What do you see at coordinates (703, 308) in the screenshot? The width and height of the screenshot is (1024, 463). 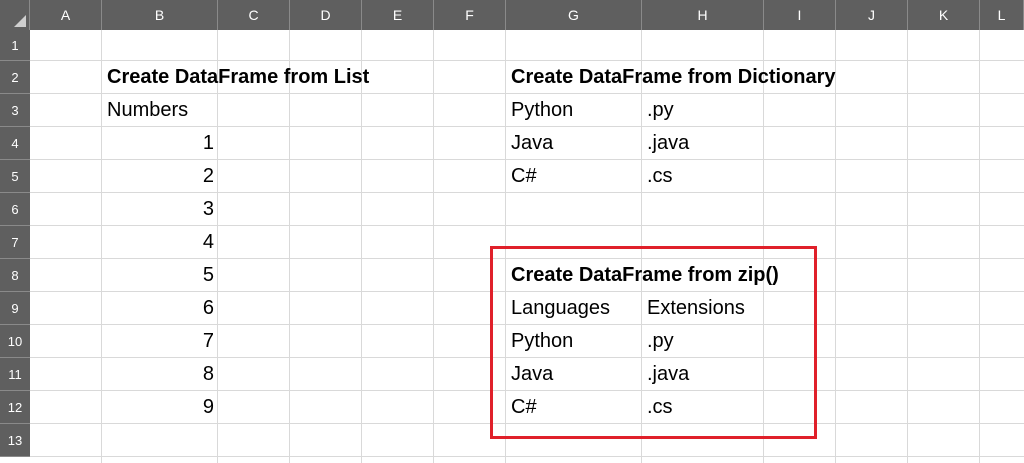 I see `cell-h9: Extensions` at bounding box center [703, 308].